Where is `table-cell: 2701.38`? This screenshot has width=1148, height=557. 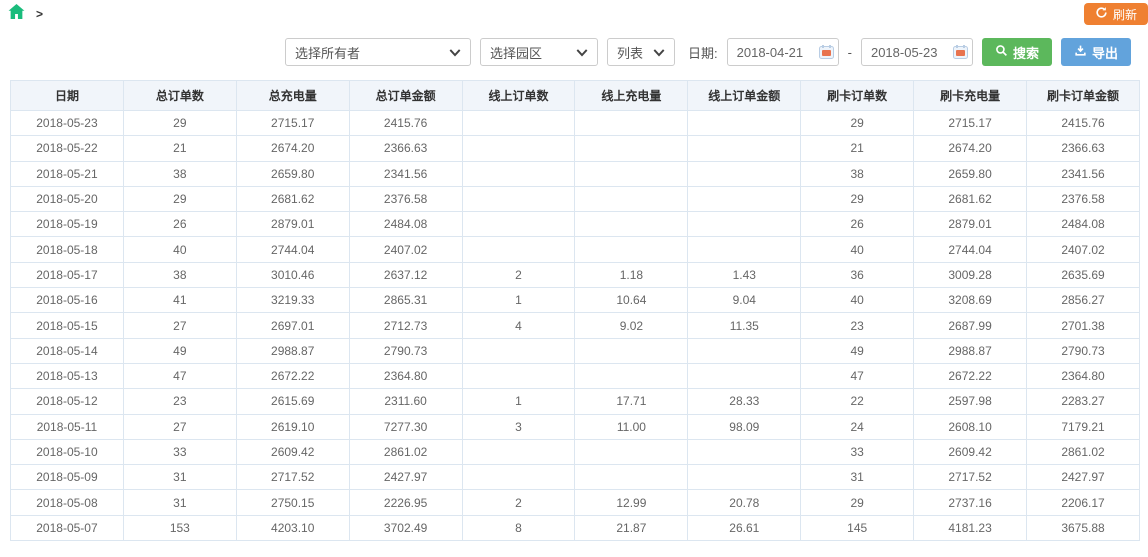 table-cell: 2701.38 is located at coordinates (1083, 325).